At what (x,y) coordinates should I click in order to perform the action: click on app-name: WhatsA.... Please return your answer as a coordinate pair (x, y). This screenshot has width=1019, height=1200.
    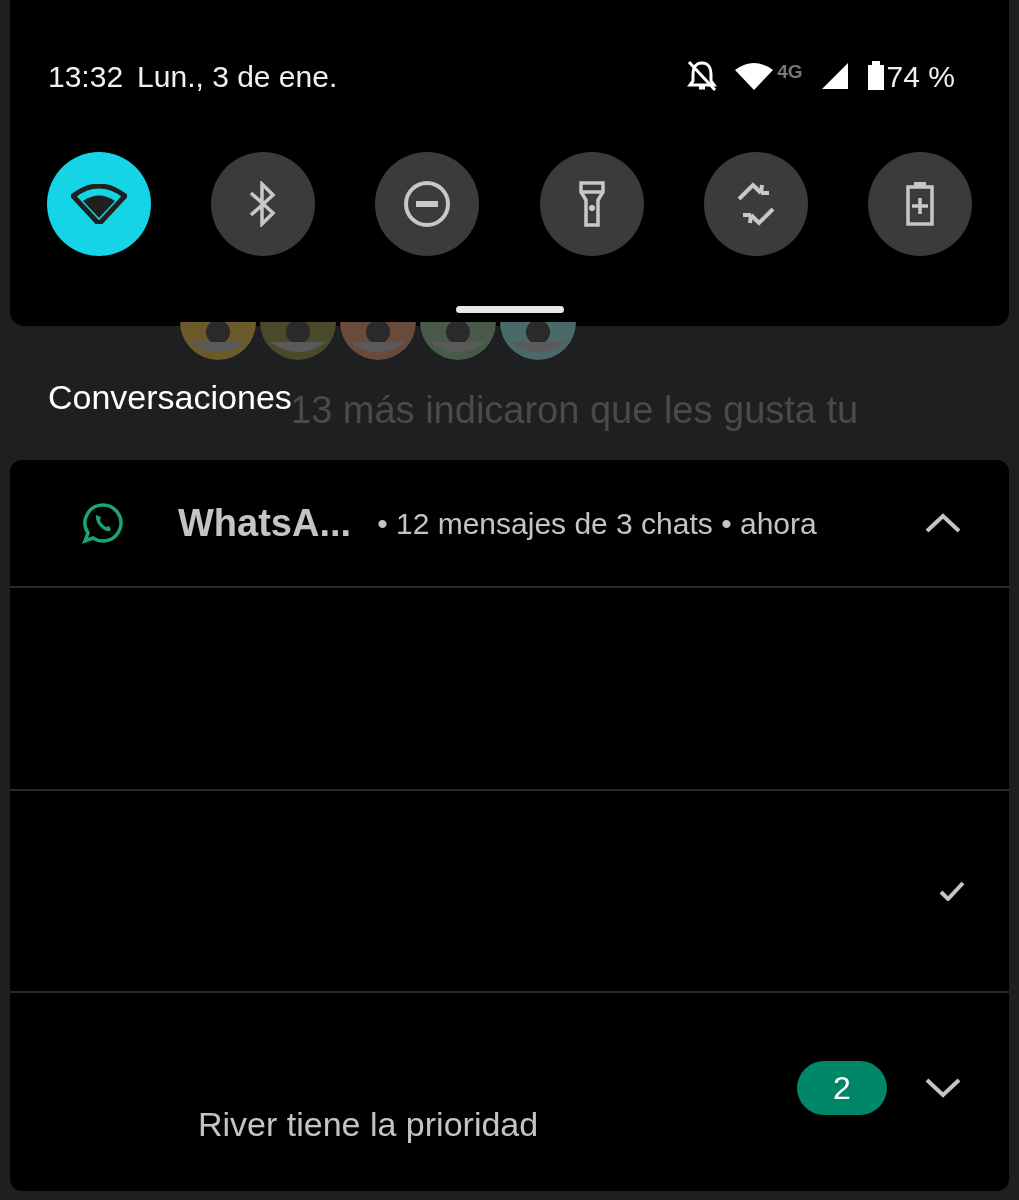
    Looking at the image, I should click on (265, 523).